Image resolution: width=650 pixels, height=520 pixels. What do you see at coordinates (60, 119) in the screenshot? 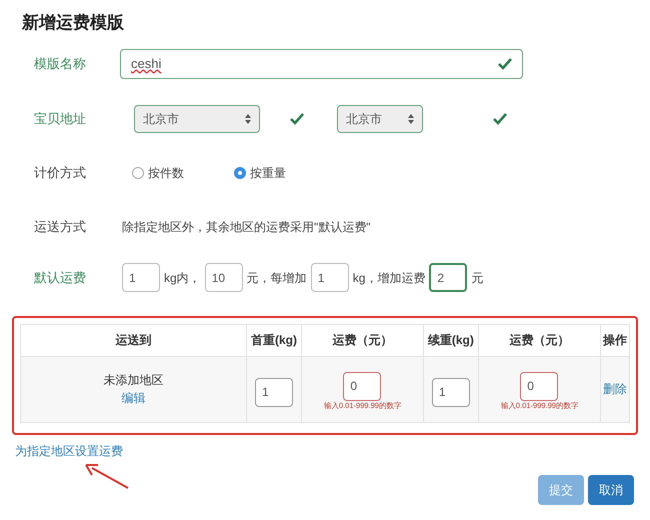
I see `field-label: 宝贝地址` at bounding box center [60, 119].